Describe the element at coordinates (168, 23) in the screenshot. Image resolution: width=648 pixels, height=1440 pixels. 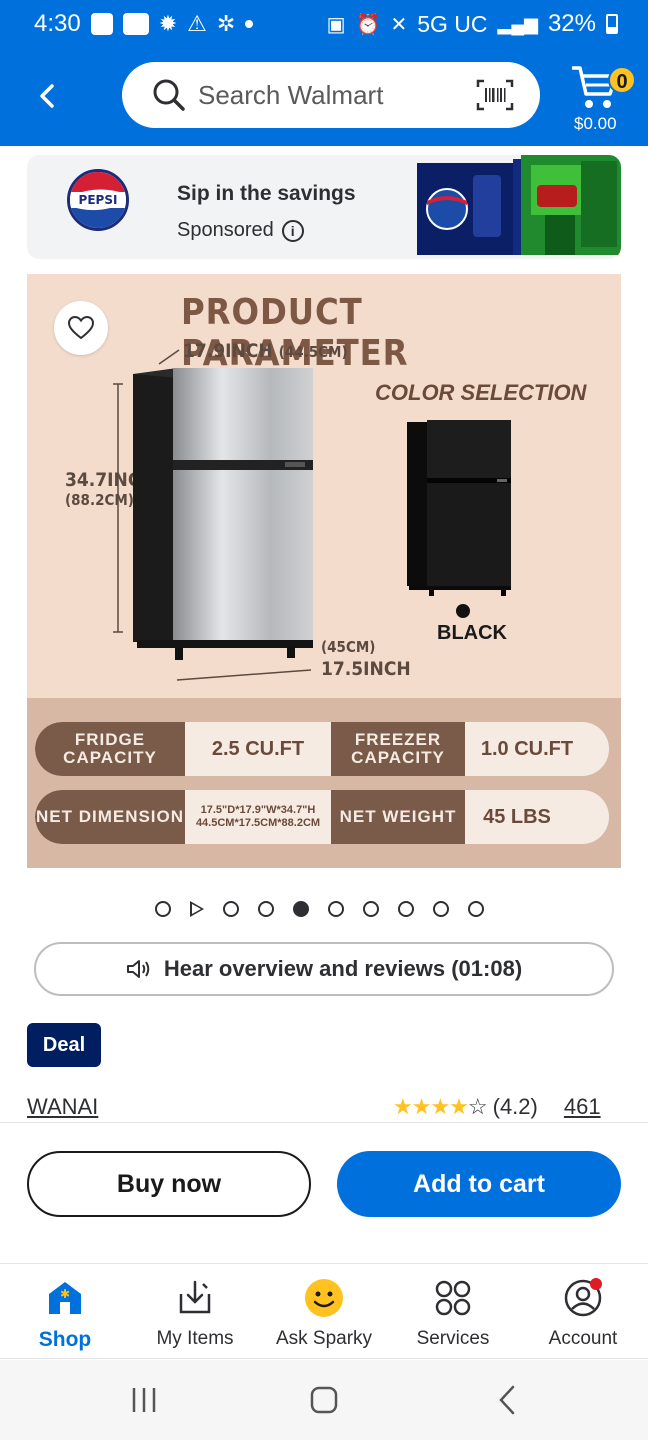
I see `sun-icon: ✹` at that location.